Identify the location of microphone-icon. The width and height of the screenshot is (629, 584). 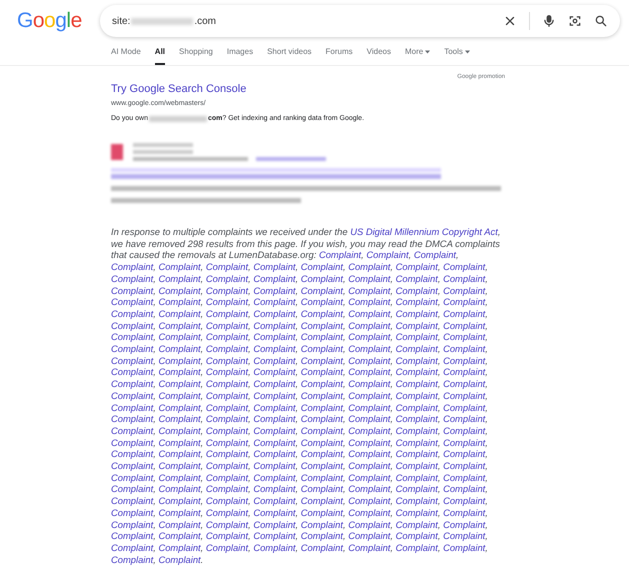
(549, 21).